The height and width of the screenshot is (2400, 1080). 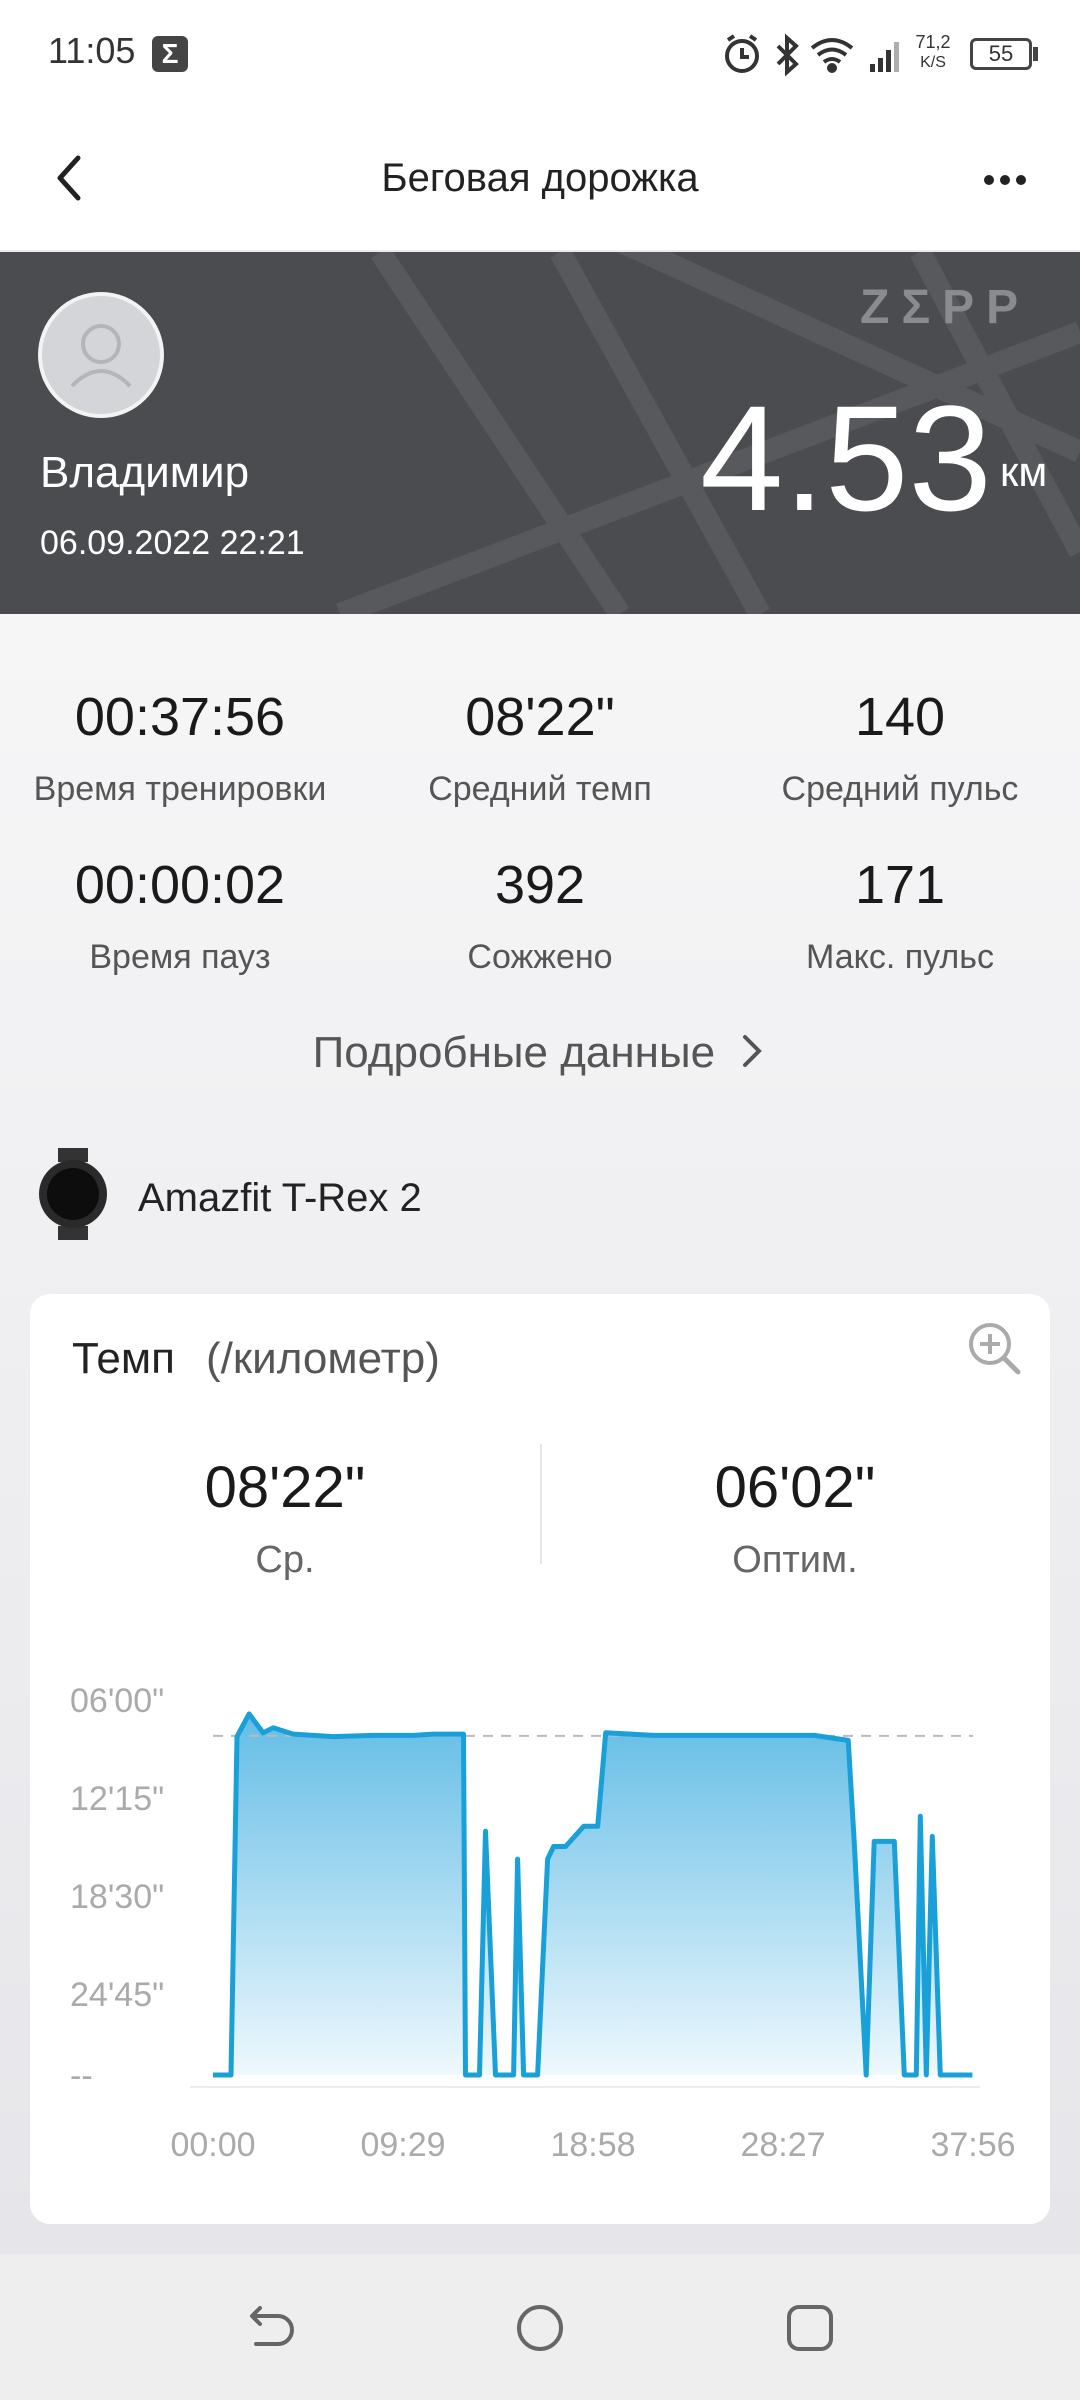 I want to click on back-gesture-icon, so click(x=270, y=2328).